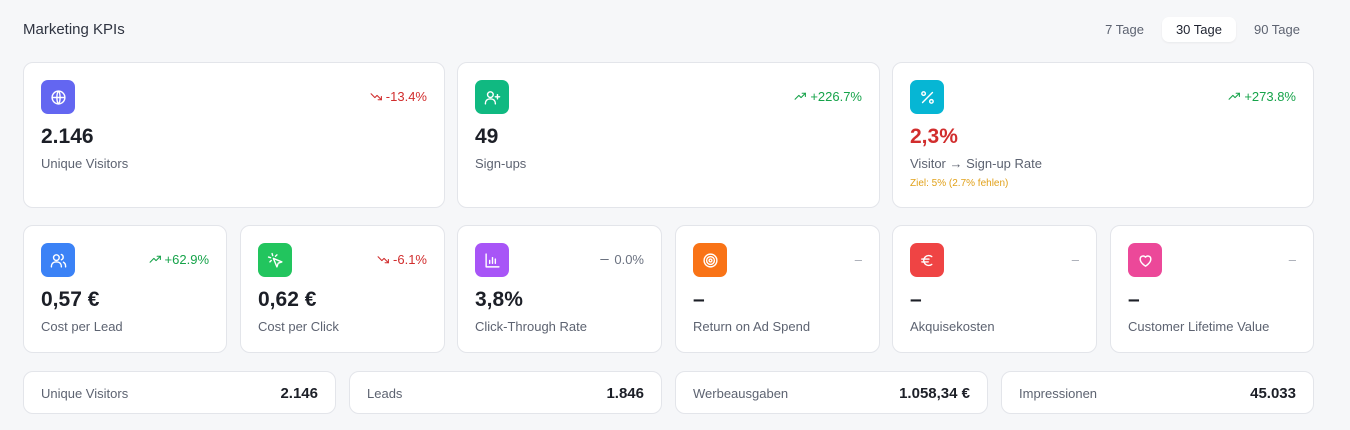 The image size is (1350, 430). What do you see at coordinates (1145, 260) in the screenshot?
I see `heart-icon` at bounding box center [1145, 260].